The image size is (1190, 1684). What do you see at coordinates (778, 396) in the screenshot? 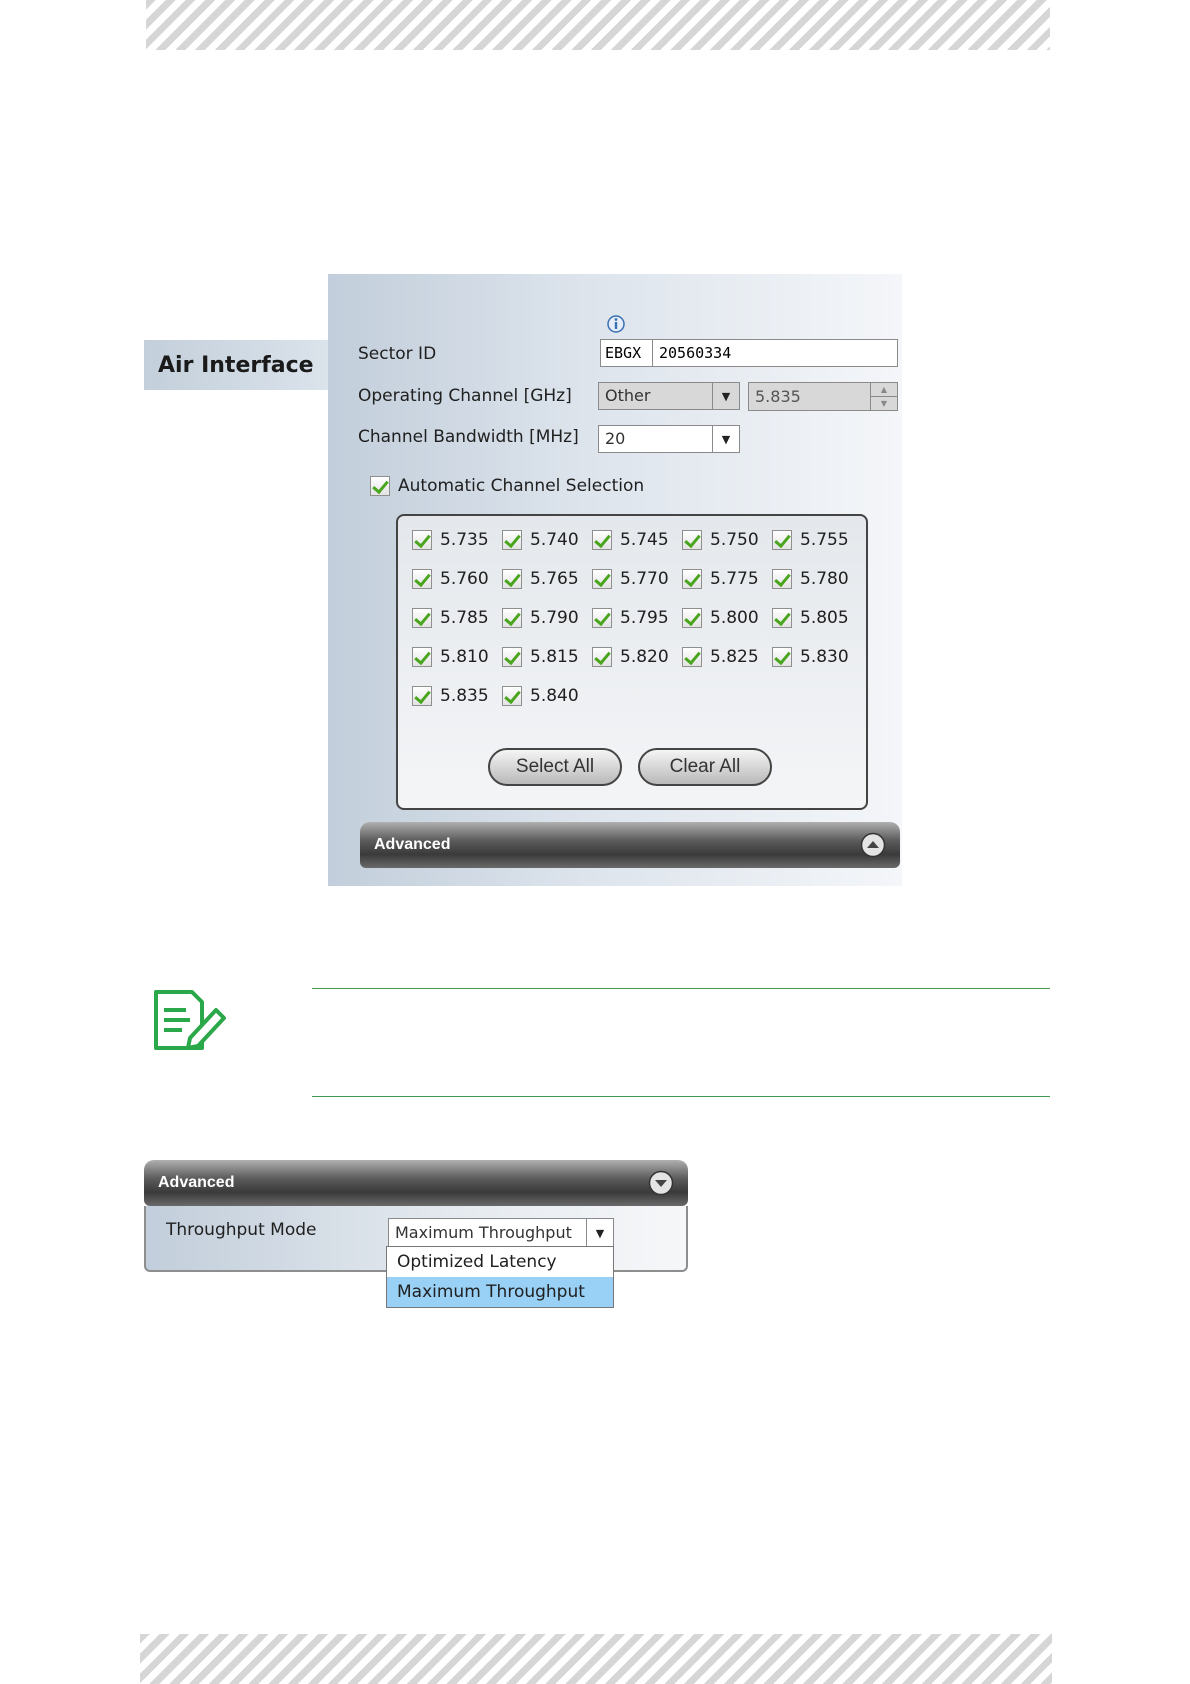
I see `operating-channel-value: 5.835` at bounding box center [778, 396].